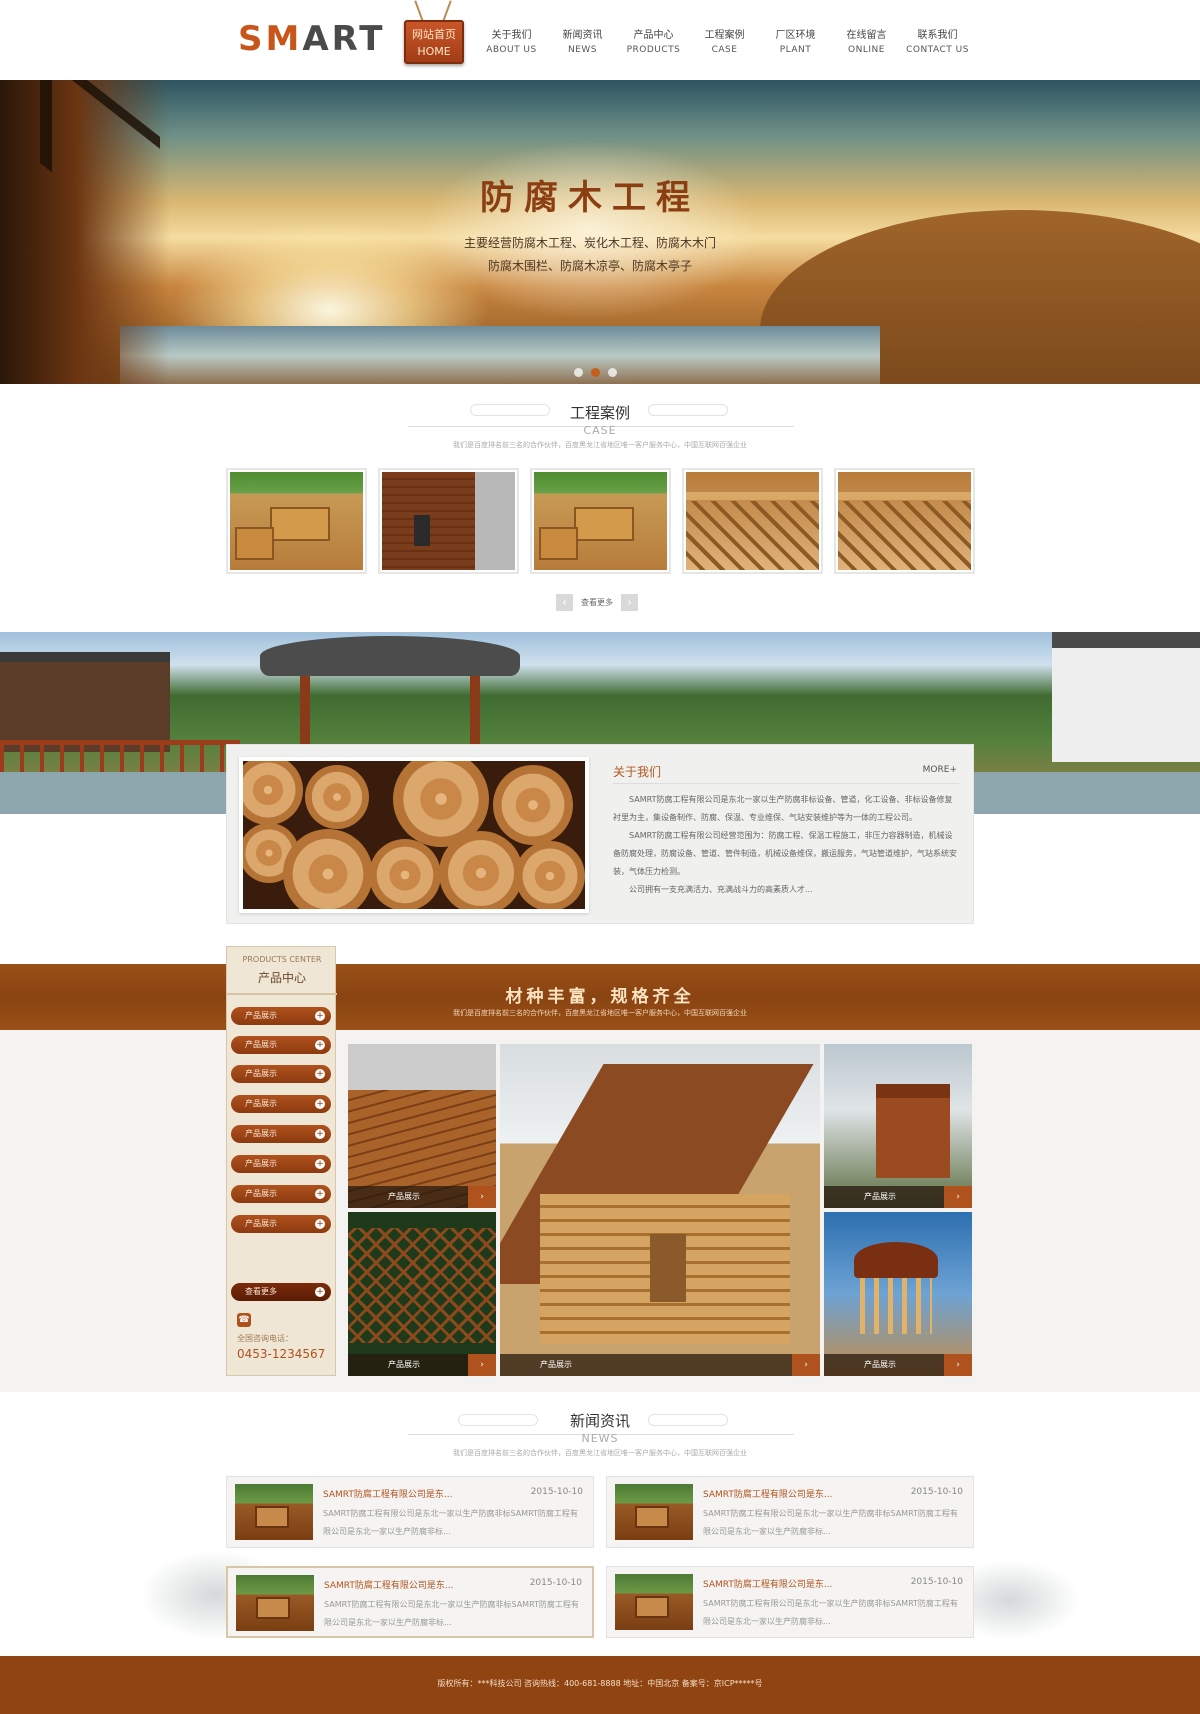 The width and height of the screenshot is (1200, 1714). Describe the element at coordinates (414, 835) in the screenshot. I see `about-image-logs` at that location.